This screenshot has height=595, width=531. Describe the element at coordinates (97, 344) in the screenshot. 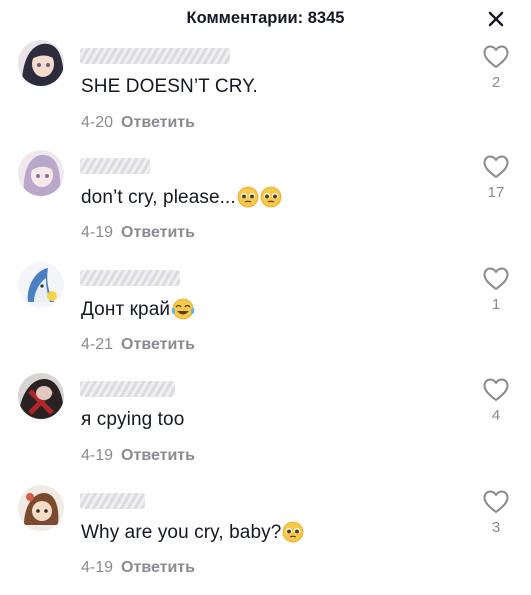

I see `comment-date: 4-21` at that location.